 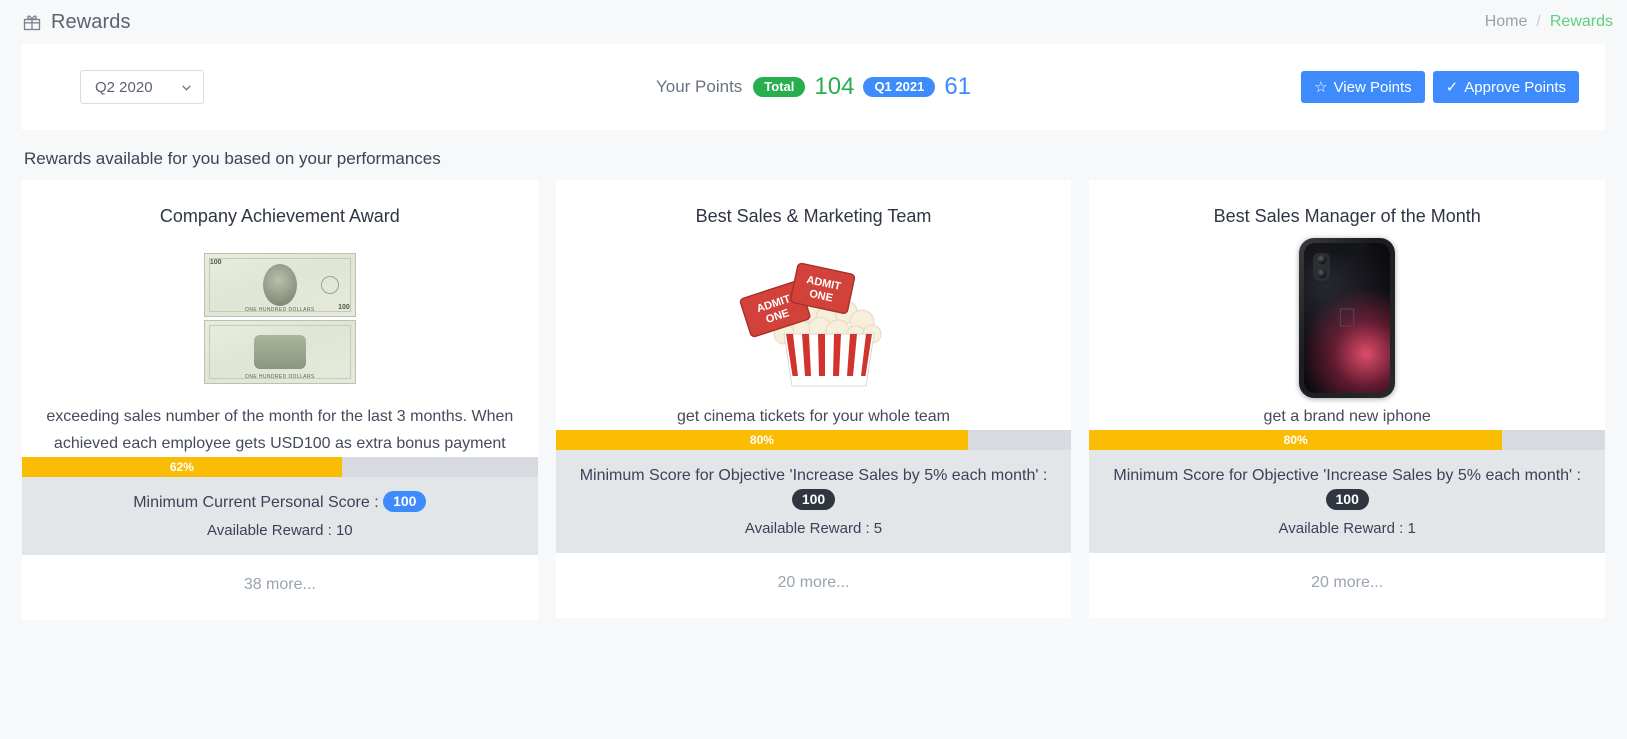 What do you see at coordinates (124, 87) in the screenshot?
I see `period-select-value: Q2 2020` at bounding box center [124, 87].